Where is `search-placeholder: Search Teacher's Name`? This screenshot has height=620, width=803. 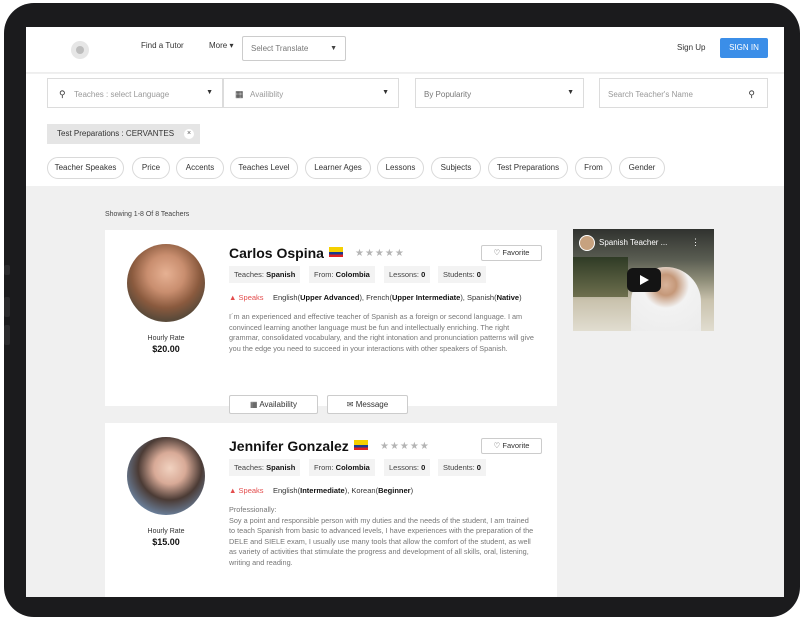
search-placeholder: Search Teacher's Name is located at coordinates (650, 94).